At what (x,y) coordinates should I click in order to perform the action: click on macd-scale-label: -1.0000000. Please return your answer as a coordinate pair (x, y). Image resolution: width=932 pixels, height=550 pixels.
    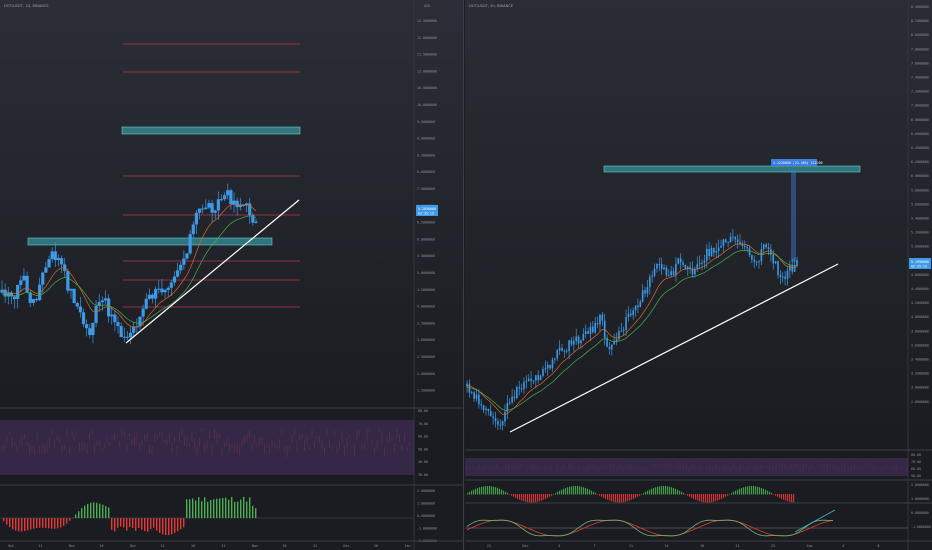
    Looking at the image, I should click on (921, 527).